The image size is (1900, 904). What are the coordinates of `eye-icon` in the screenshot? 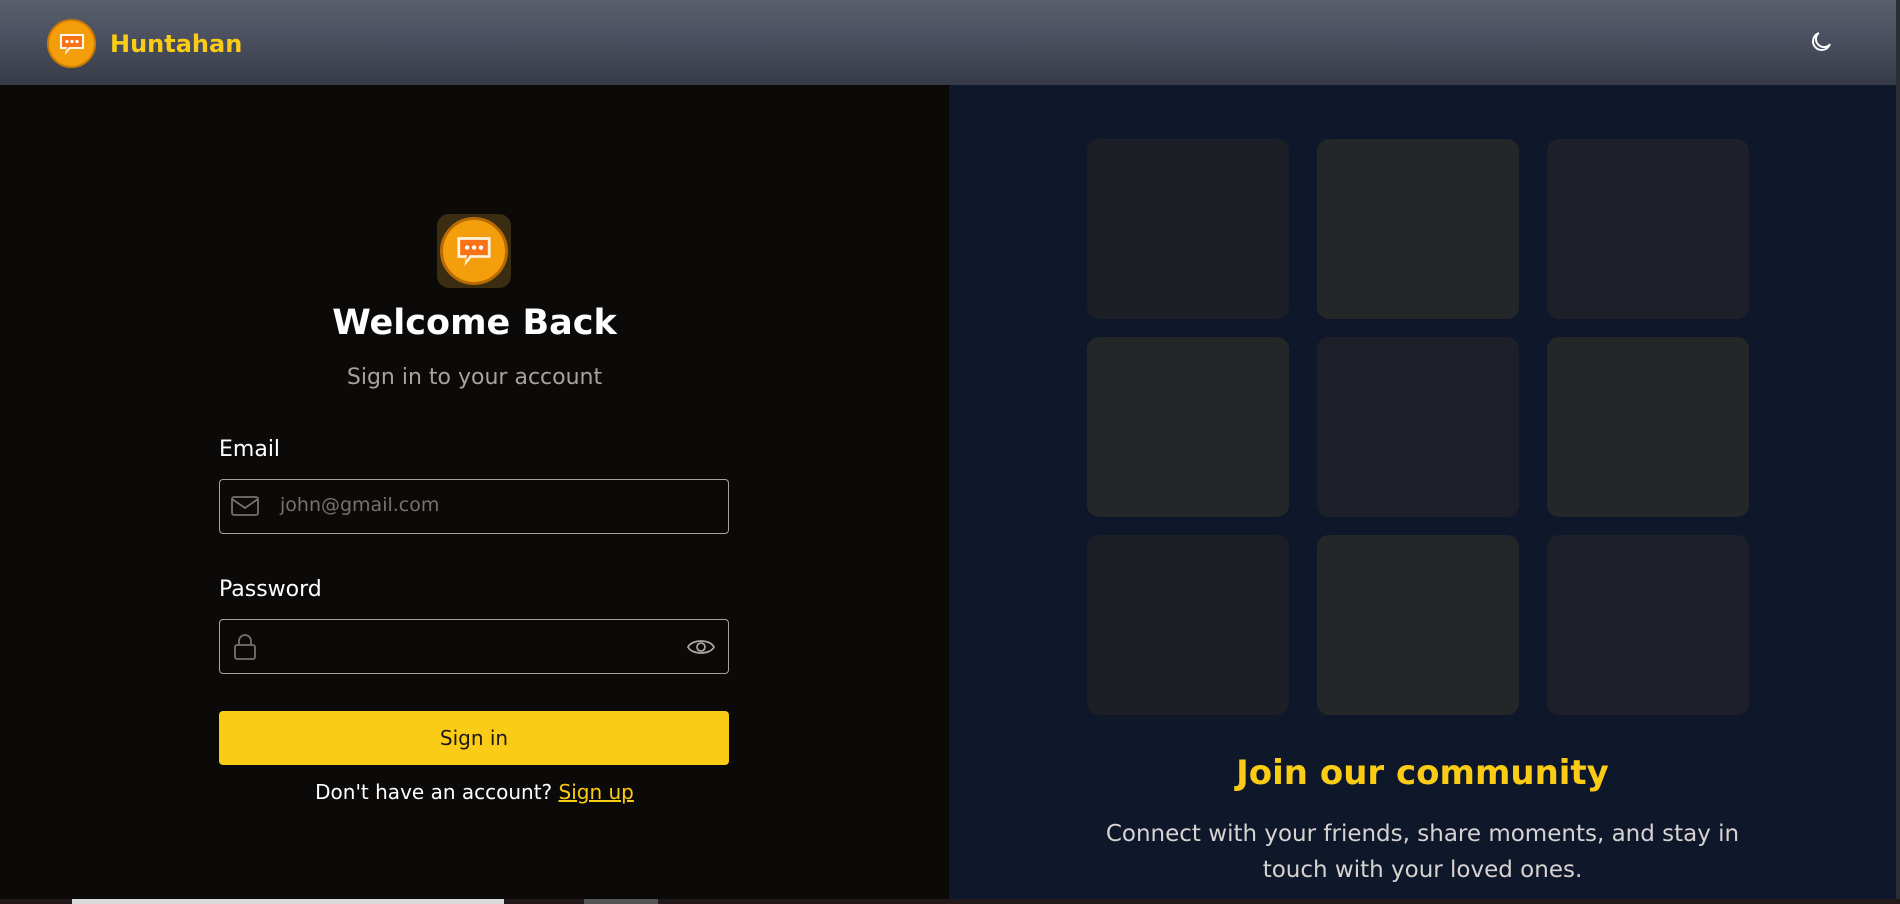 It's located at (701, 647).